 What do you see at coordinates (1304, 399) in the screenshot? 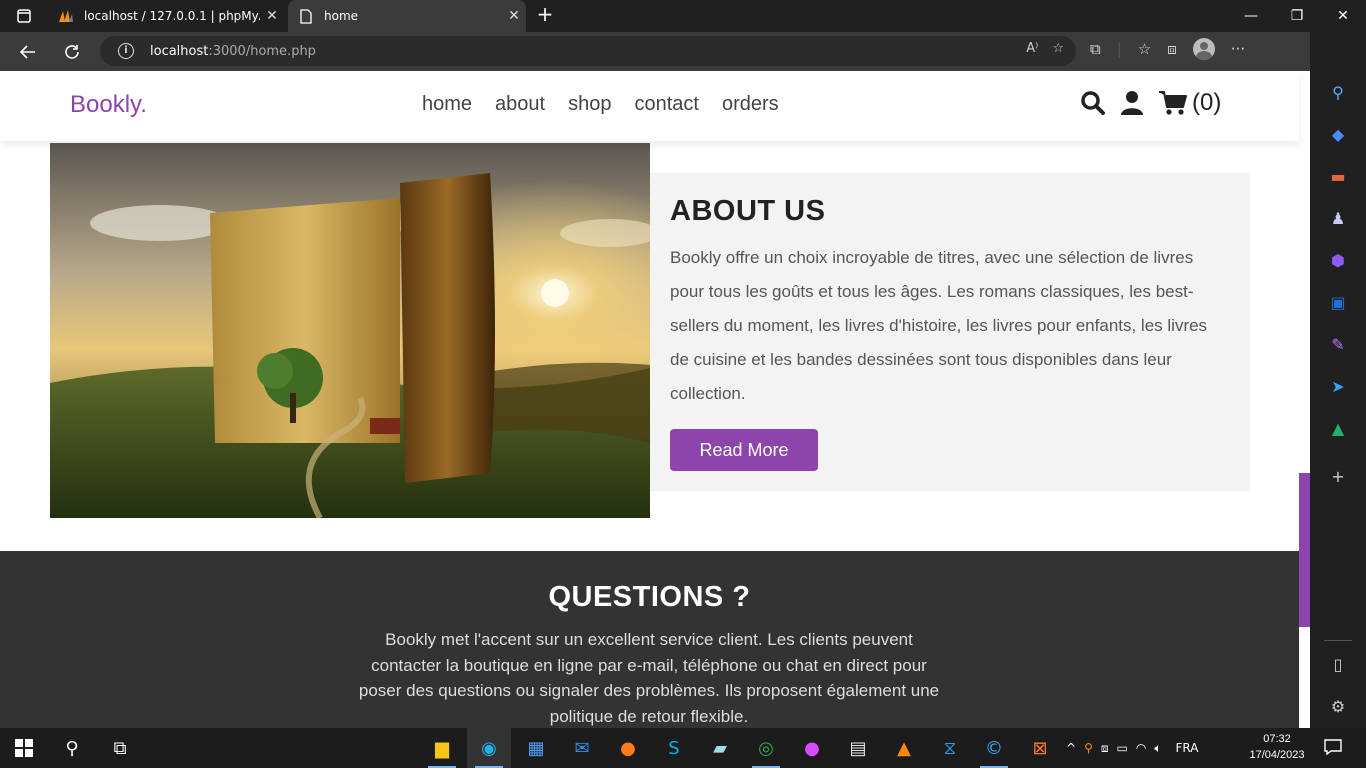
I see `page-scrollbar` at bounding box center [1304, 399].